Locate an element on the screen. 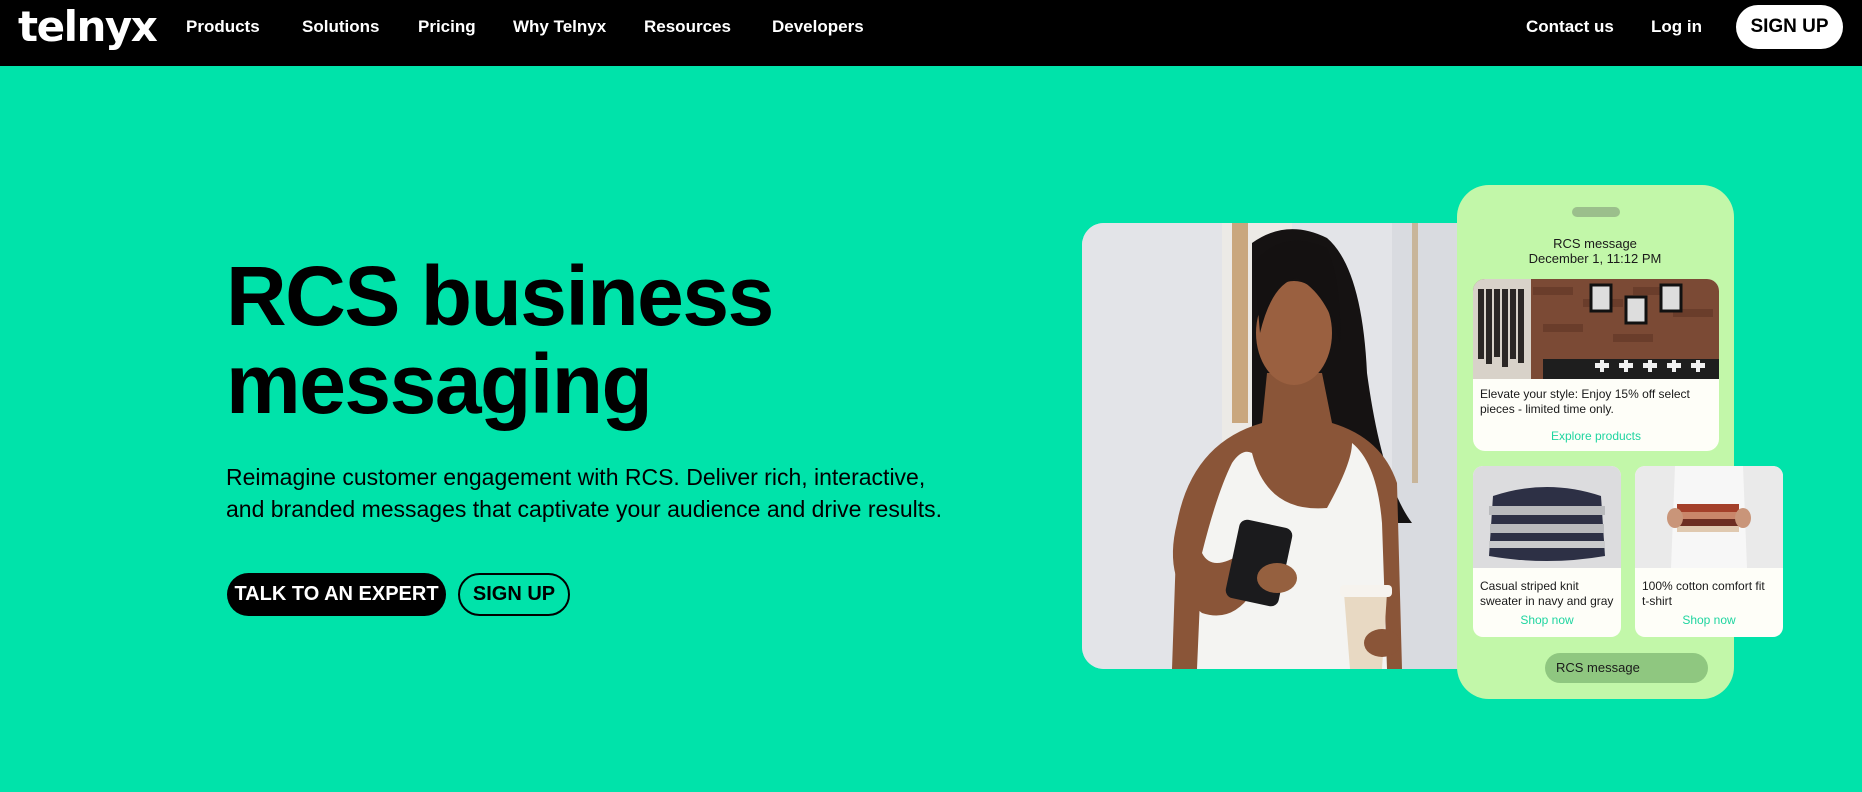  shop-now-sweater-link: Shop now is located at coordinates (1547, 620).